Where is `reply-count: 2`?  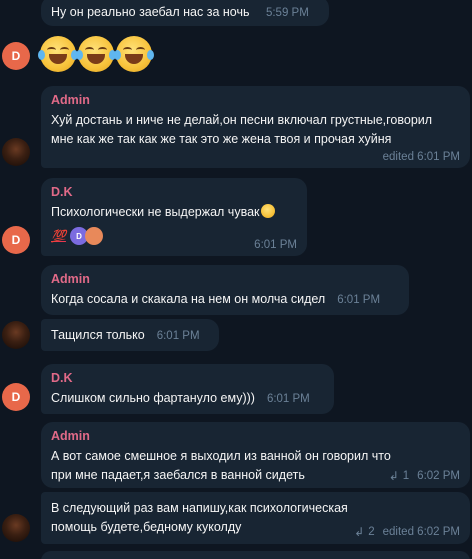 reply-count: 2 is located at coordinates (371, 532).